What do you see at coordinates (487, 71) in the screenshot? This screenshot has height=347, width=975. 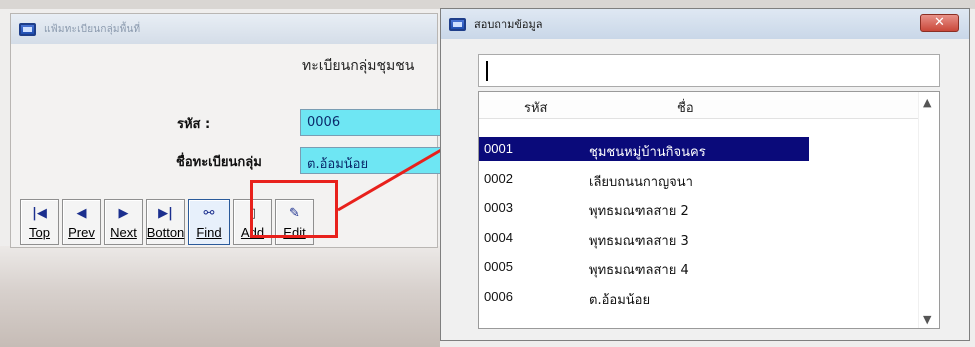 I see `text-cursor` at bounding box center [487, 71].